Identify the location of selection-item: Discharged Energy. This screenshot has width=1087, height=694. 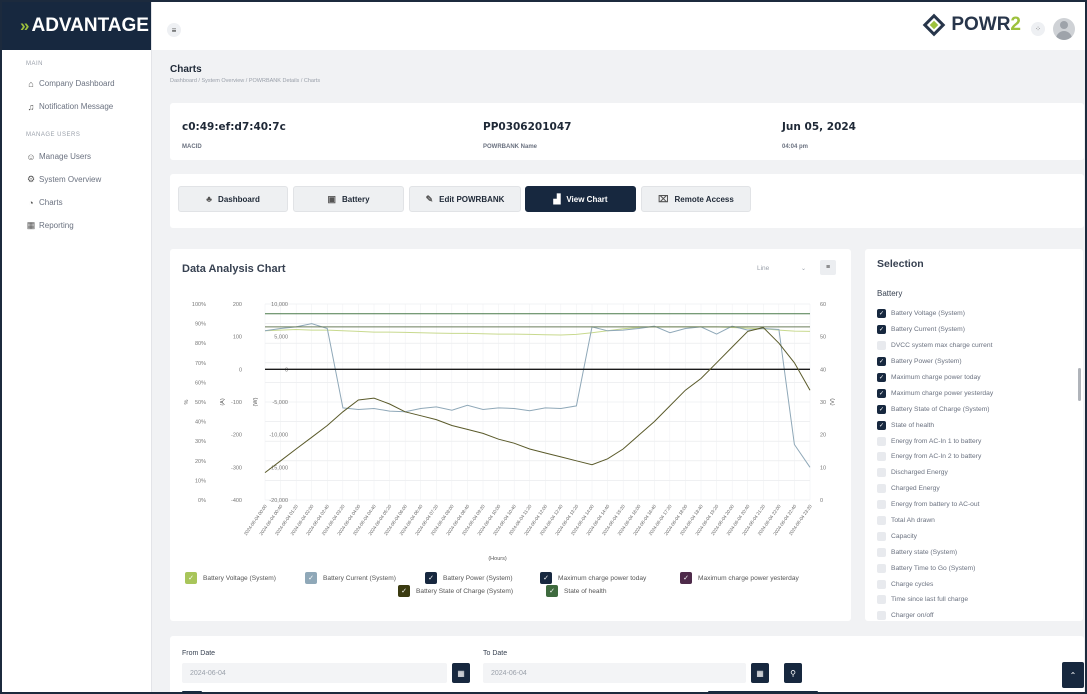
(975, 473).